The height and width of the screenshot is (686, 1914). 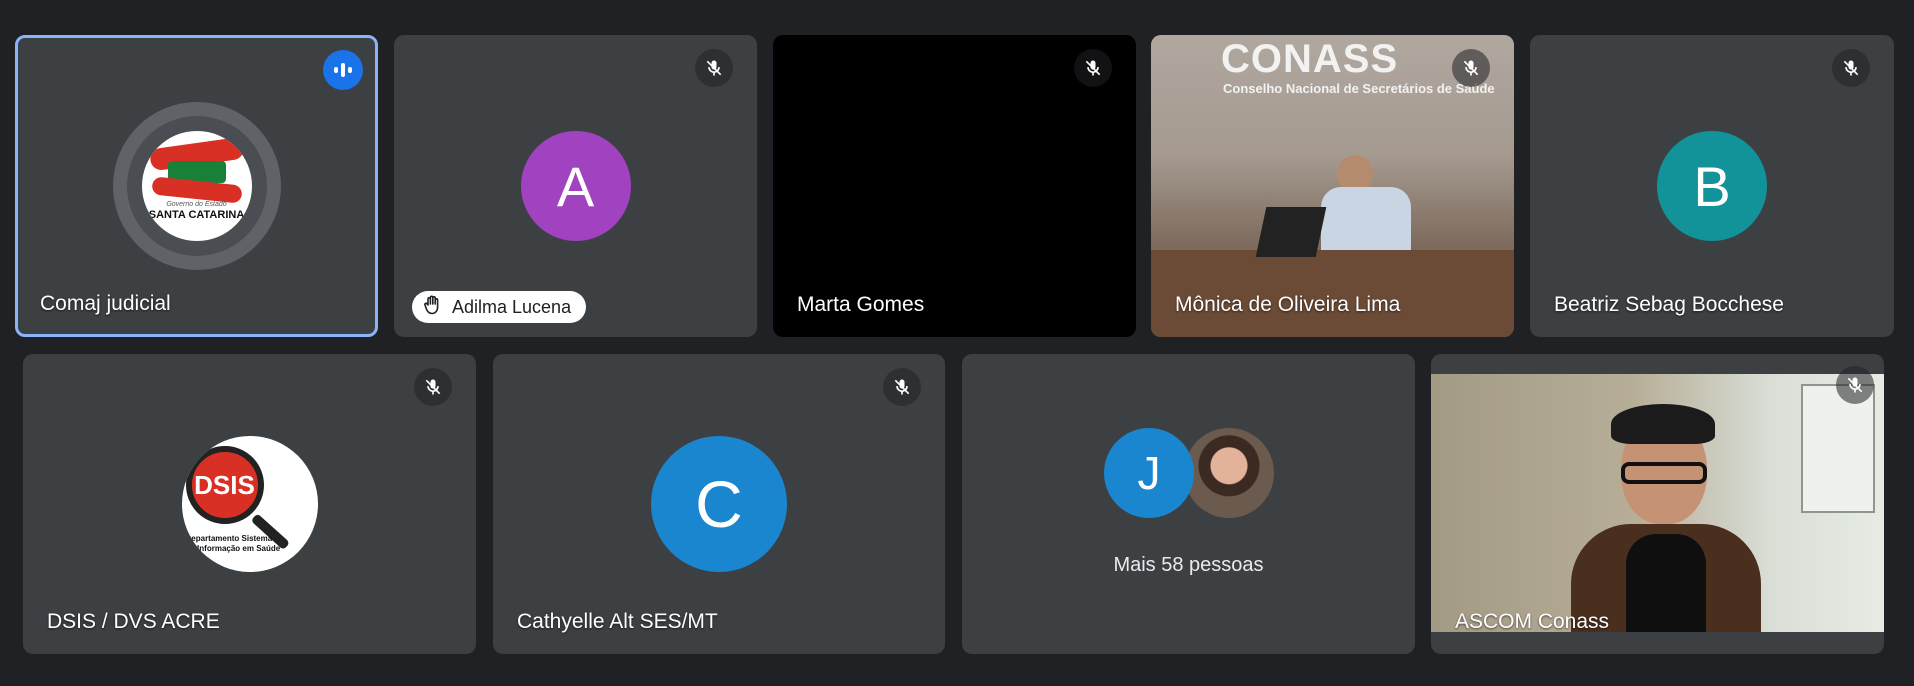 I want to click on avatar: B, so click(x=1712, y=186).